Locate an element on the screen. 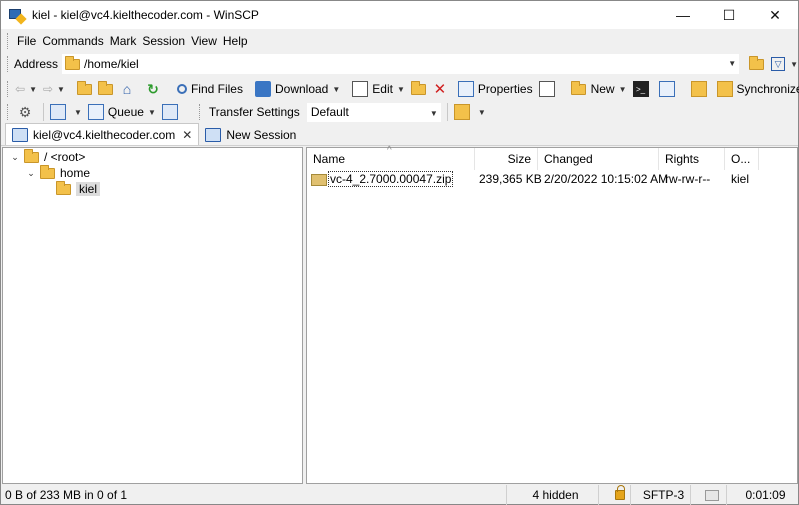  address-input: /home/kiel ▼ is located at coordinates (401, 64).